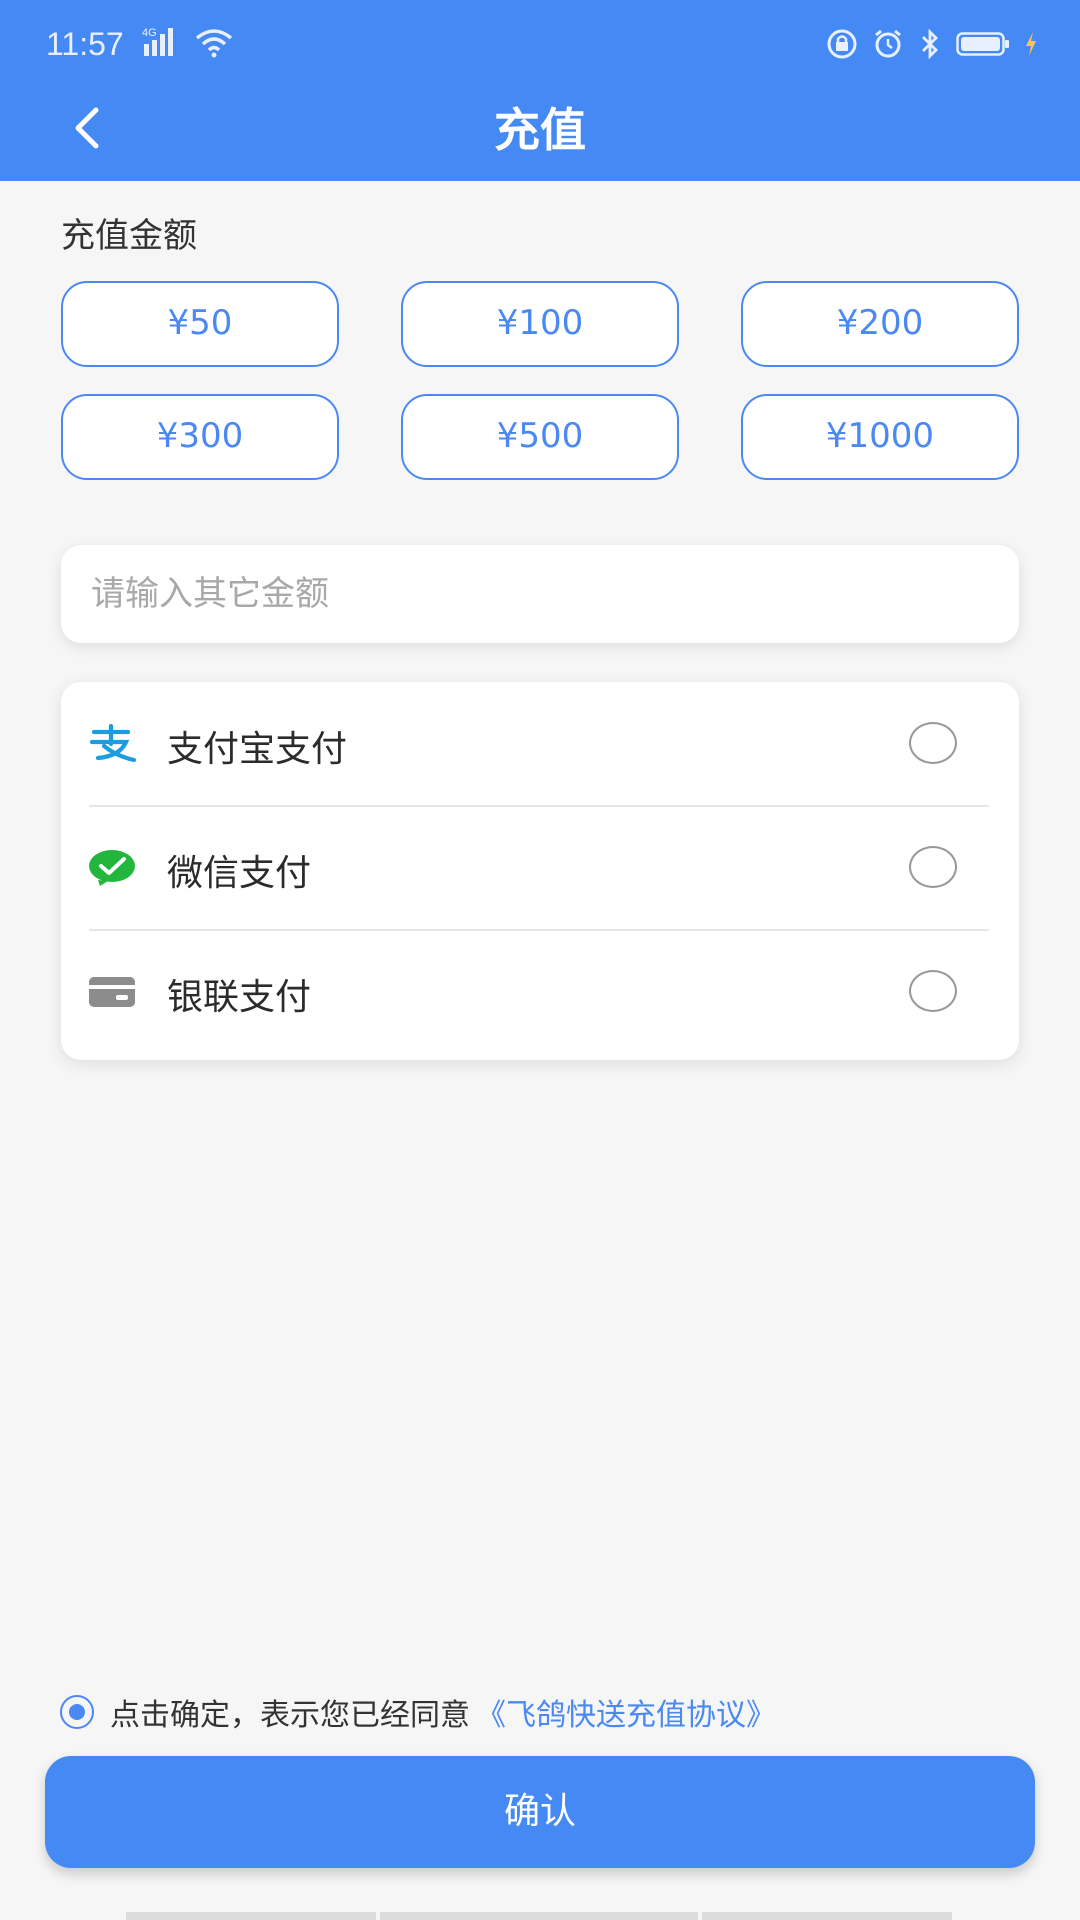 The height and width of the screenshot is (1920, 1080). What do you see at coordinates (112, 744) in the screenshot?
I see `alipay-icon` at bounding box center [112, 744].